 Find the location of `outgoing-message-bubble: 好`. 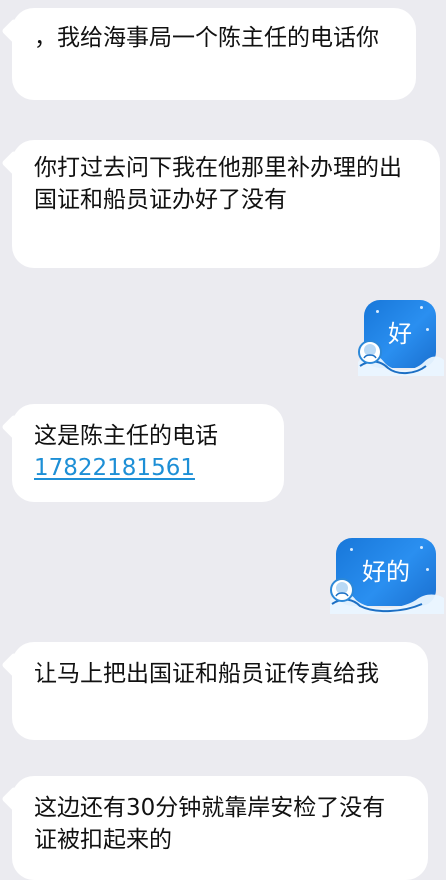

outgoing-message-bubble: 好 is located at coordinates (401, 338).